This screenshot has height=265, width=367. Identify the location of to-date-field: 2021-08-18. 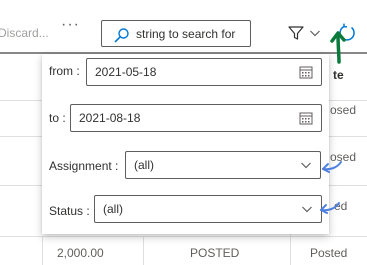
(196, 118).